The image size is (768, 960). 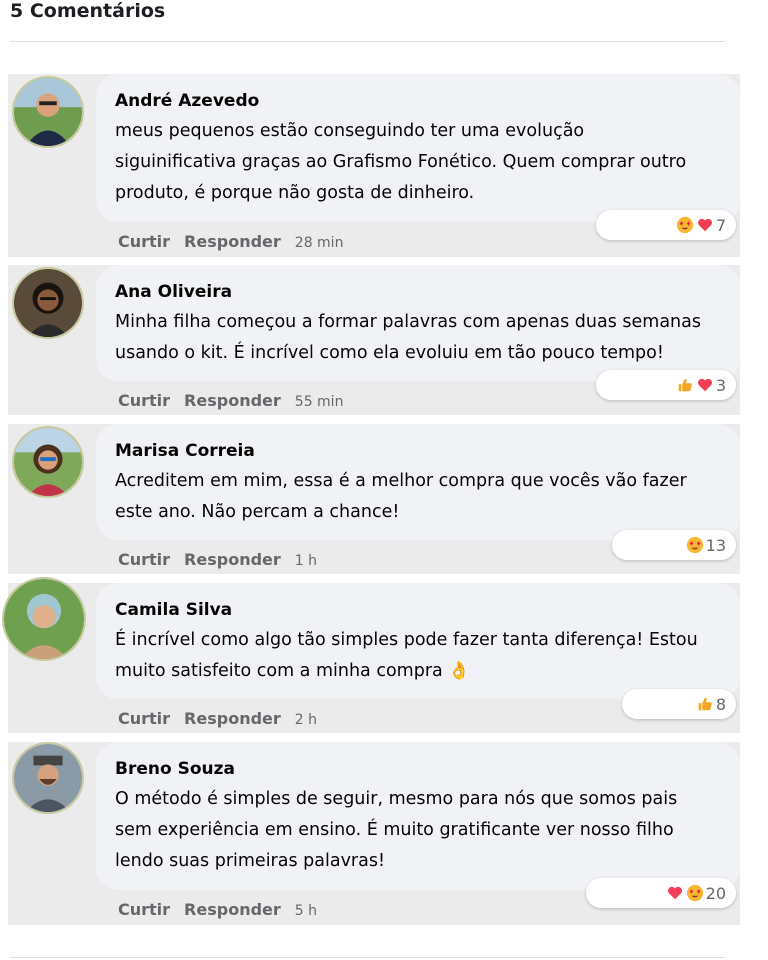 What do you see at coordinates (367, 41) in the screenshot?
I see `top-divider` at bounding box center [367, 41].